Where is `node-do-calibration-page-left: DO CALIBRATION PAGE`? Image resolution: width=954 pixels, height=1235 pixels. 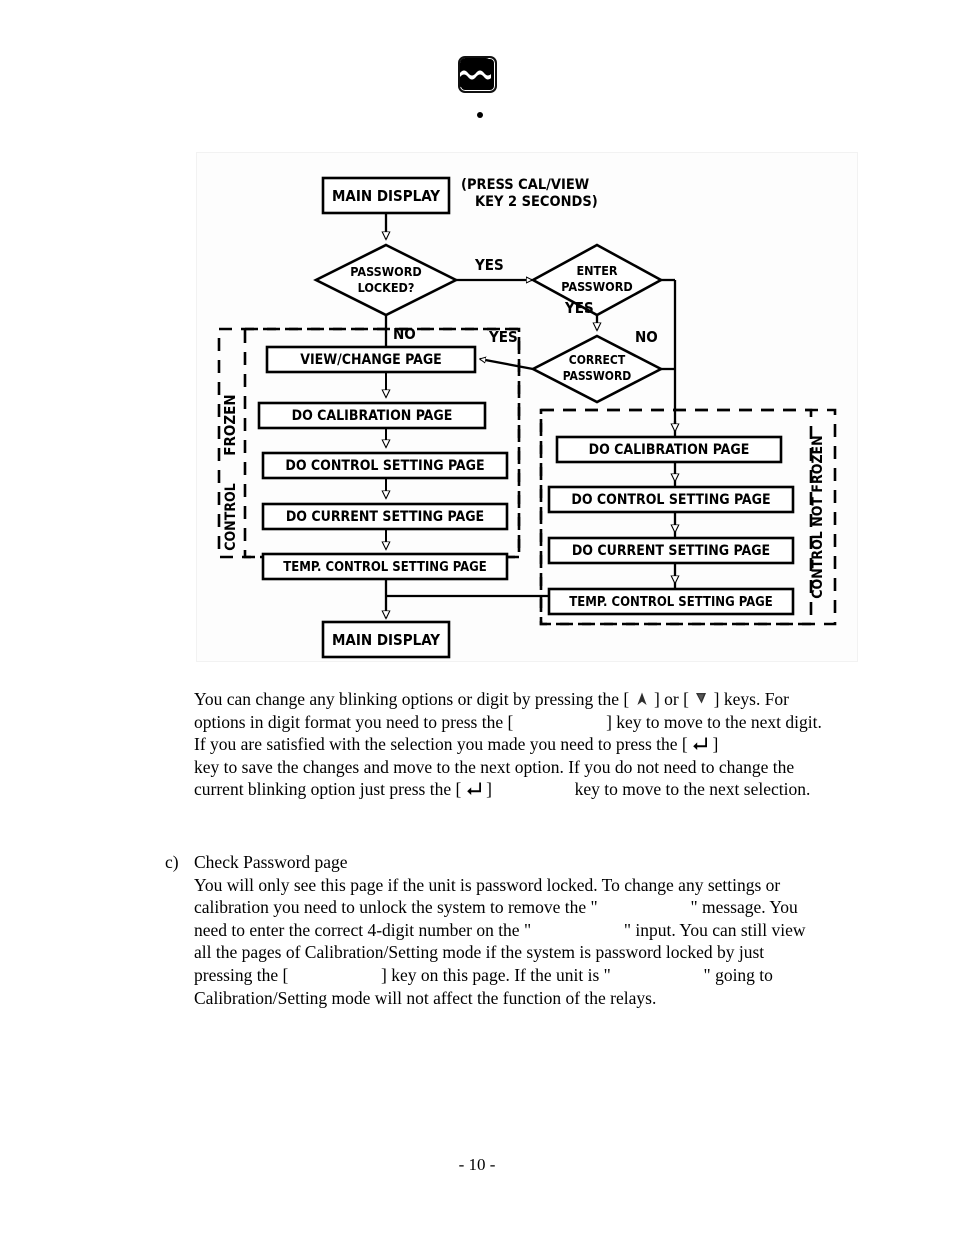
node-do-calibration-page-left: DO CALIBRATION PAGE is located at coordinates (372, 416).